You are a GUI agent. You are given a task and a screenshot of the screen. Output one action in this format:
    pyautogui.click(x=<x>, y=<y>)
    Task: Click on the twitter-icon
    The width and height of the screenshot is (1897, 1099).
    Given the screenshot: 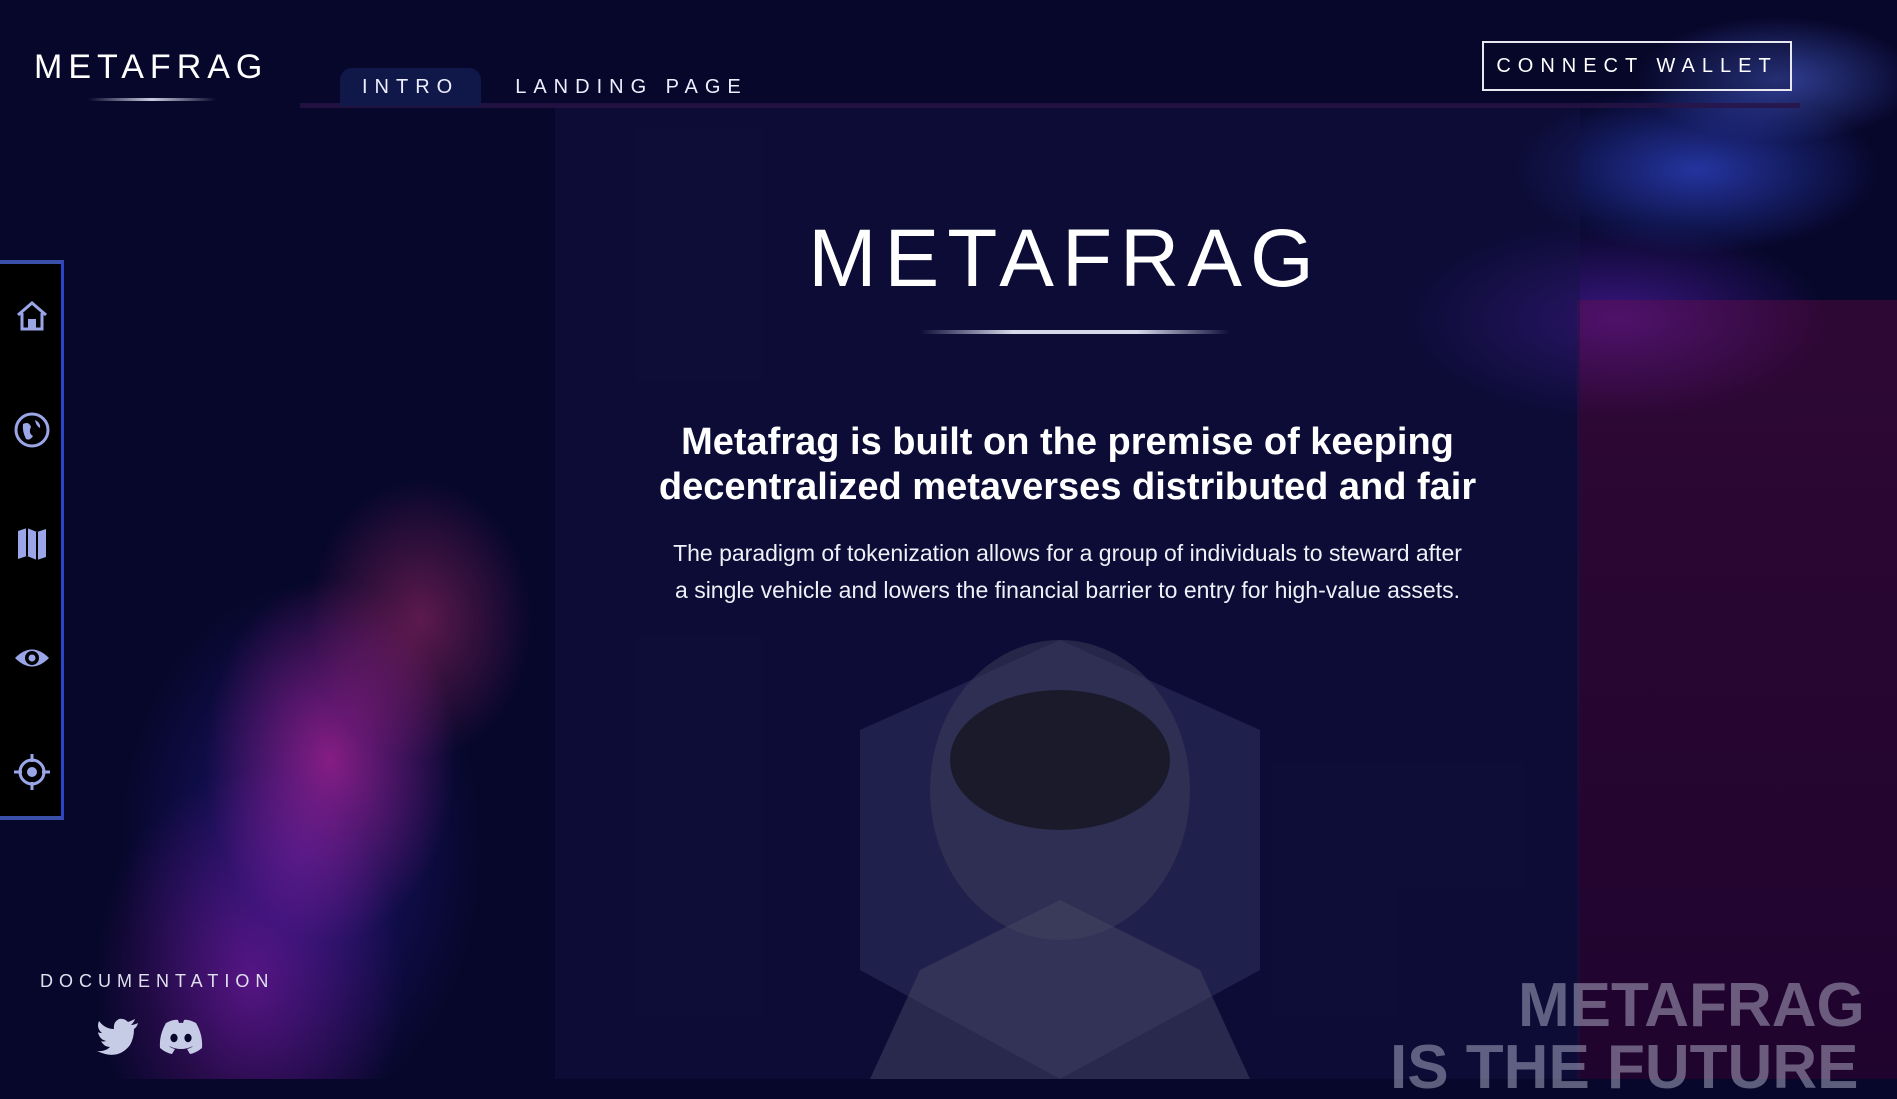 What is the action you would take?
    pyautogui.click(x=117, y=1036)
    